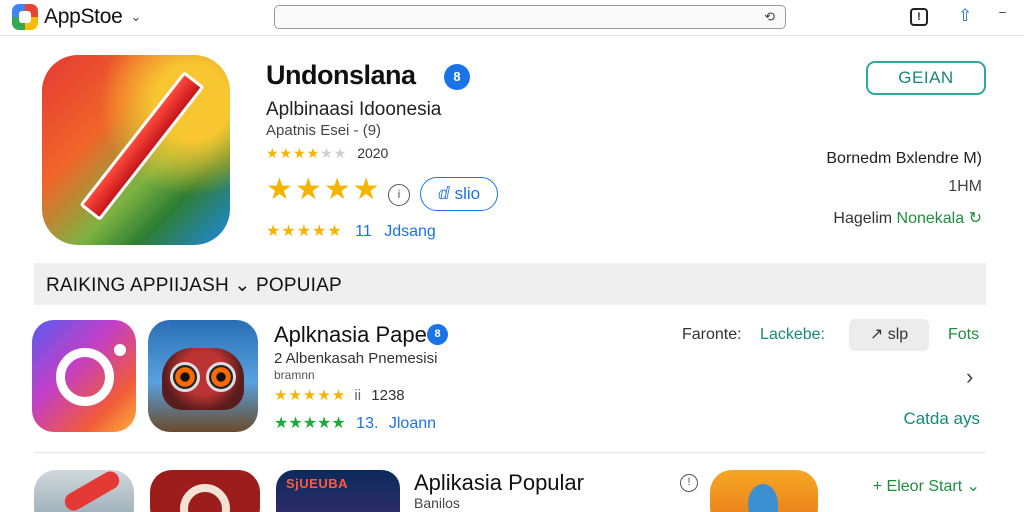 This screenshot has height=512, width=1024. I want to click on app-tile-camera-icon, so click(84, 376).